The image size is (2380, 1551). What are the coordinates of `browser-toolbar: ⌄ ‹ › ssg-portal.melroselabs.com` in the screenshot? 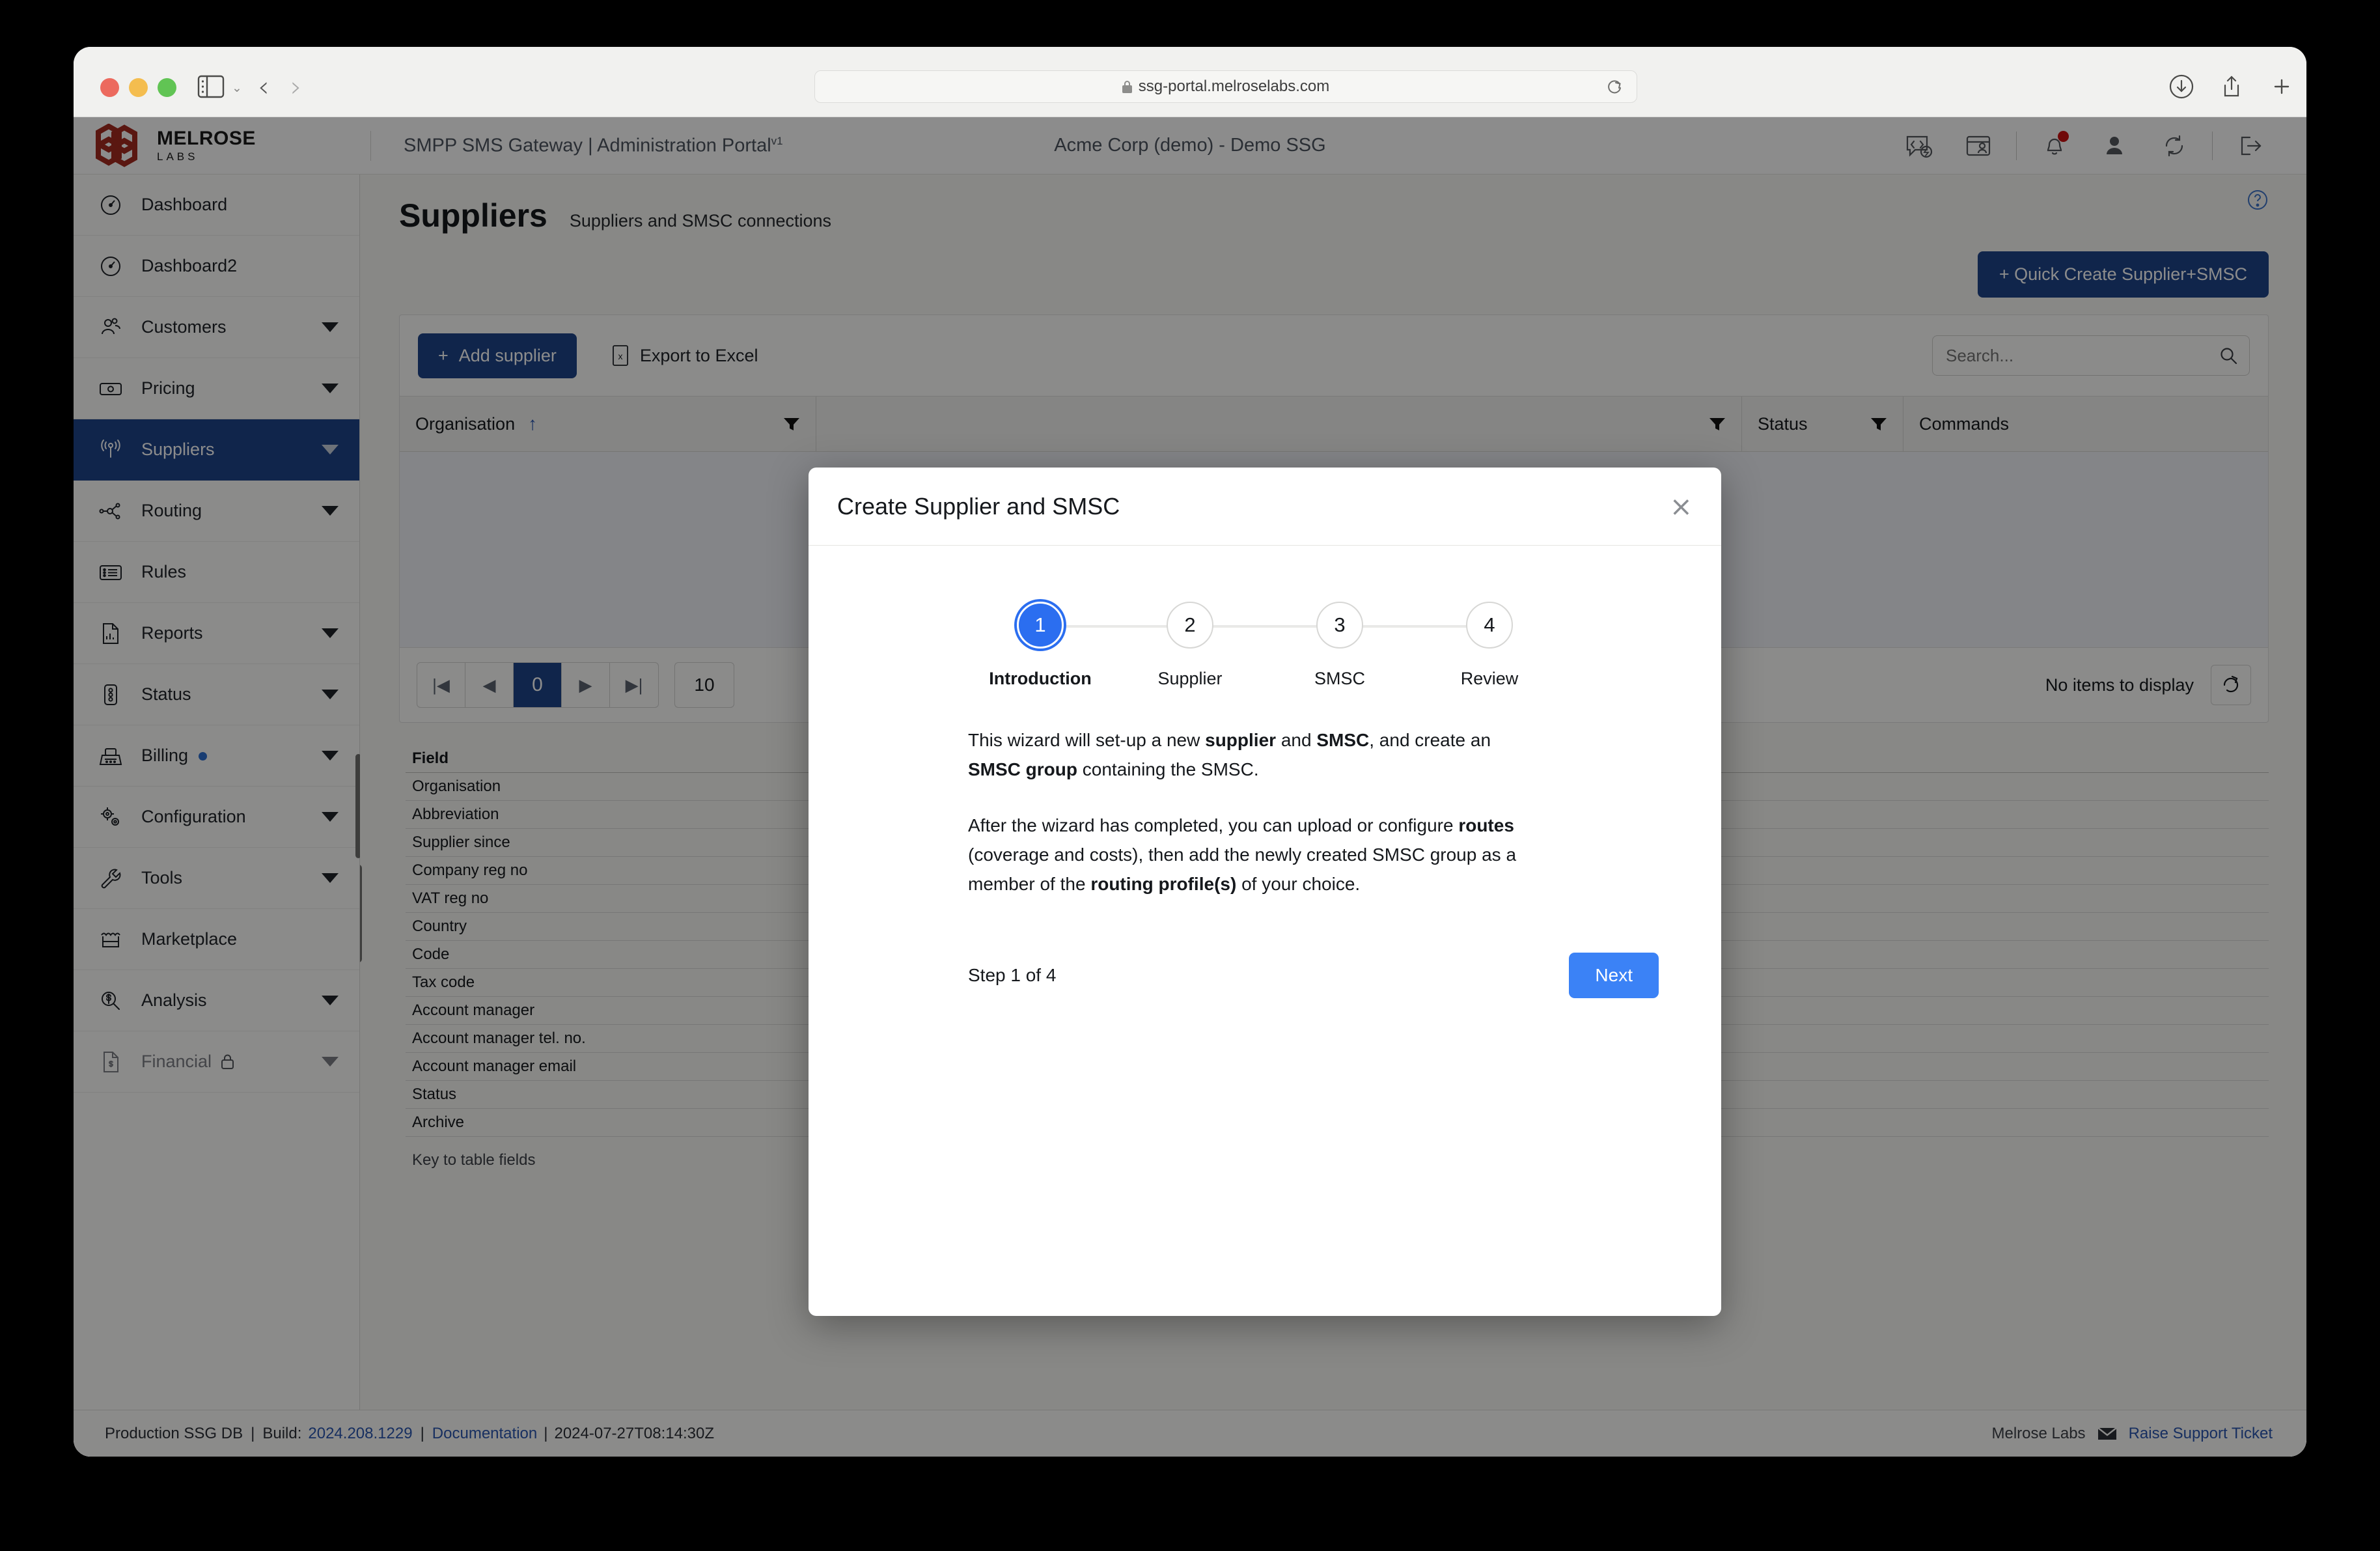 It's located at (1190, 82).